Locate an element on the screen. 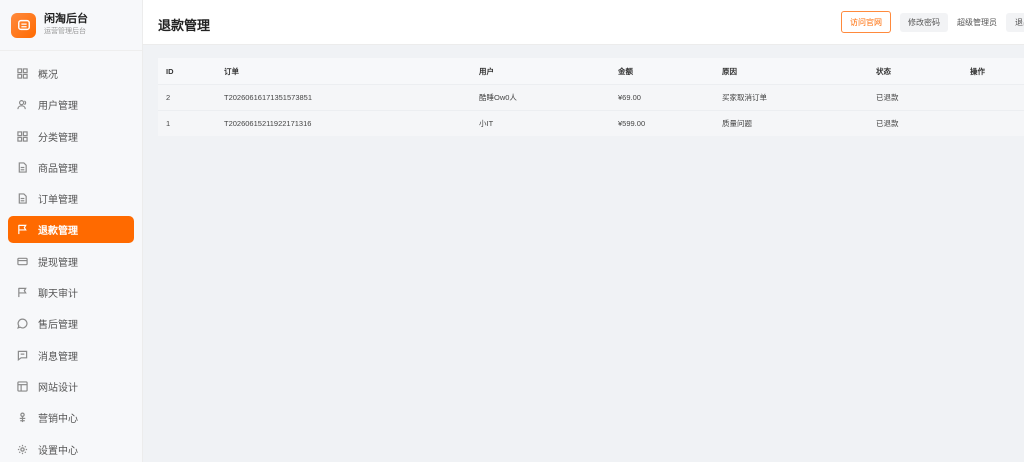 Image resolution: width=1024 pixels, height=462 pixels. brand-subtitle: 运营管理后台 is located at coordinates (65, 31).